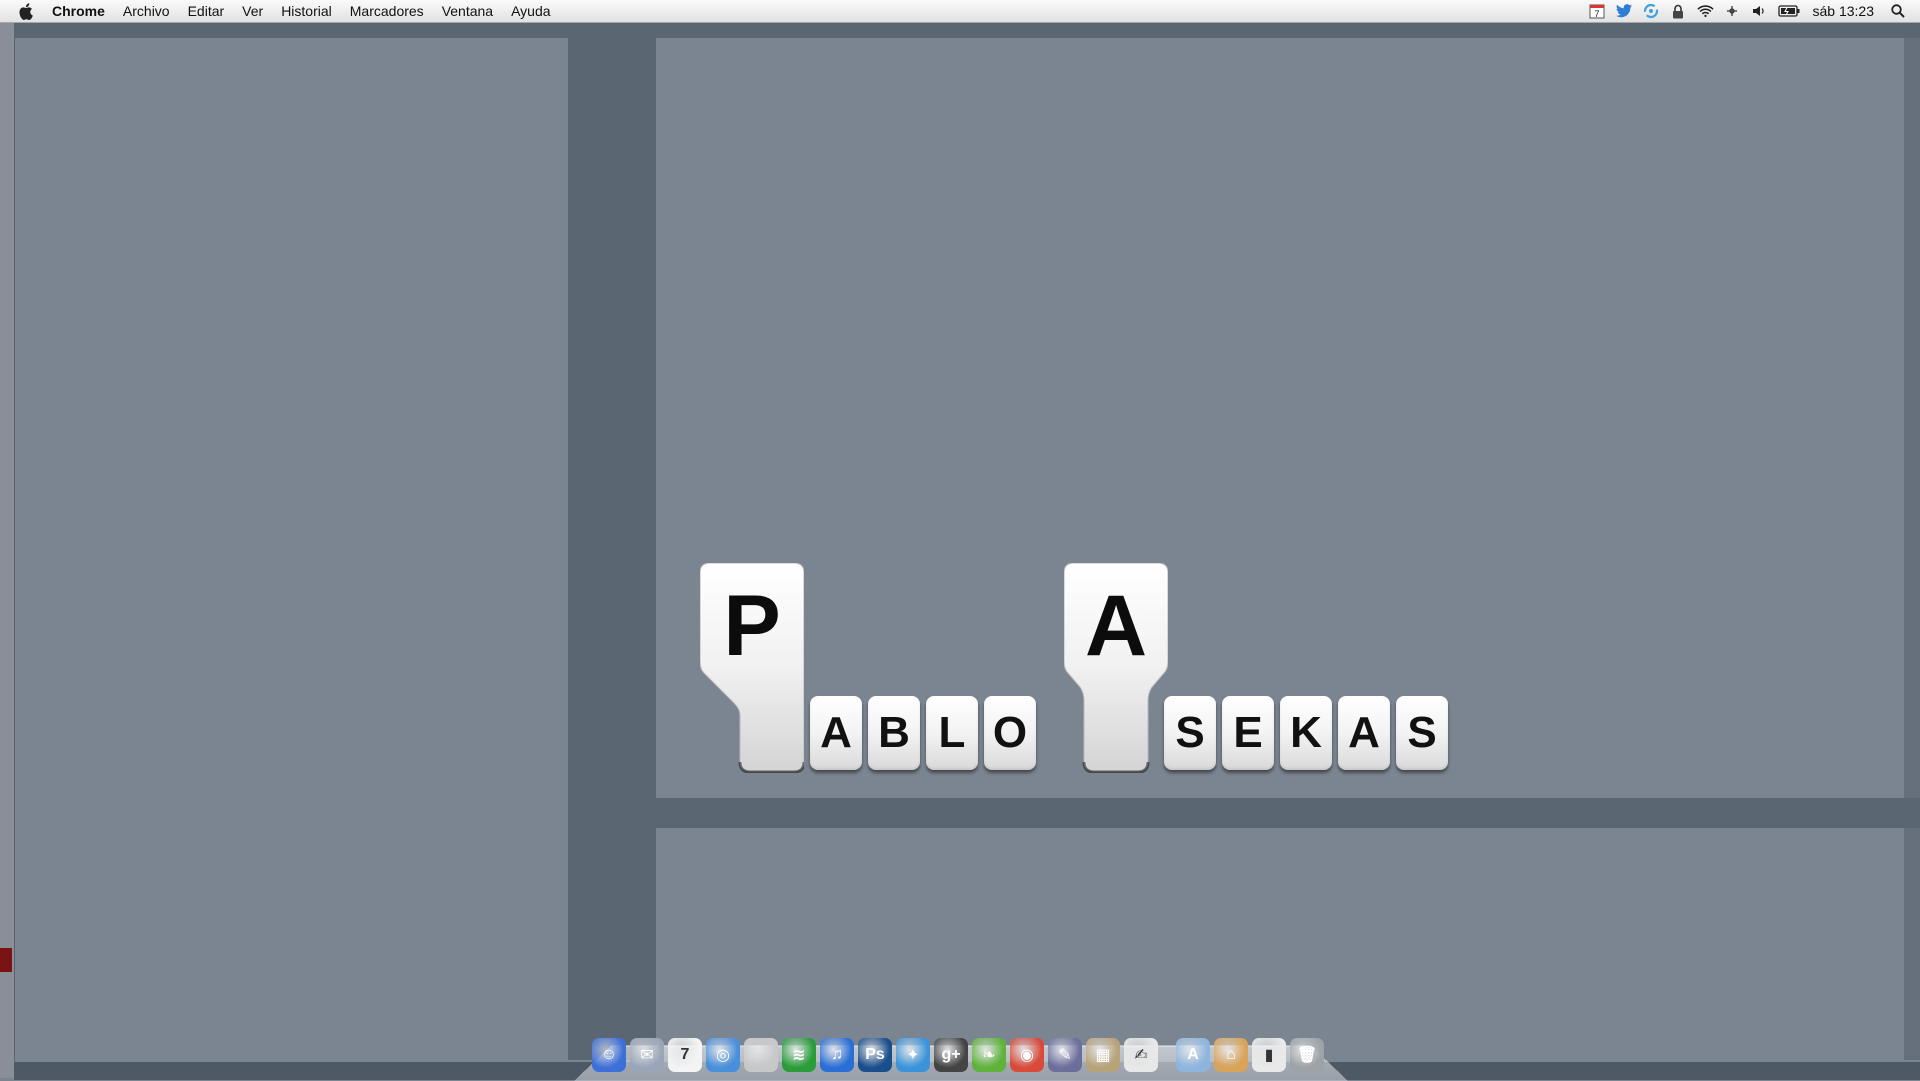  Describe the element at coordinates (1705, 11) in the screenshot. I see `wifi-icon` at that location.